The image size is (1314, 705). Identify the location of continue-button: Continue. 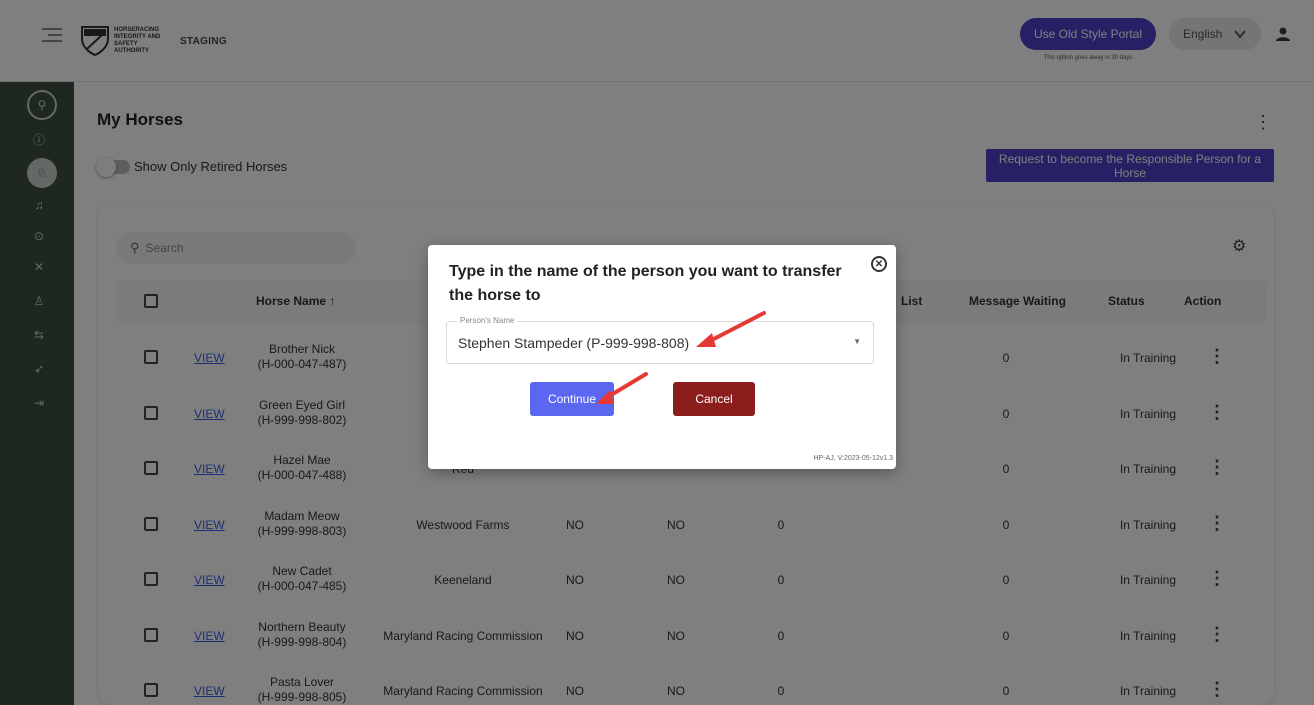
(572, 399).